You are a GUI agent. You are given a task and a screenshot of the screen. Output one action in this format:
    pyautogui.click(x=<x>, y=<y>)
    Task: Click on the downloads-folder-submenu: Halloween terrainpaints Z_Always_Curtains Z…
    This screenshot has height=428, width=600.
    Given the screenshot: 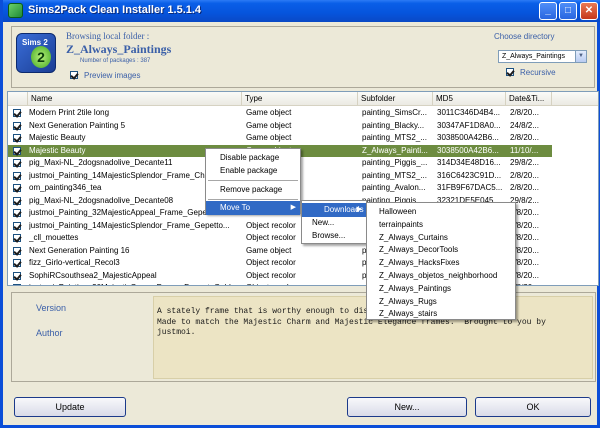 What is the action you would take?
    pyautogui.click(x=441, y=261)
    